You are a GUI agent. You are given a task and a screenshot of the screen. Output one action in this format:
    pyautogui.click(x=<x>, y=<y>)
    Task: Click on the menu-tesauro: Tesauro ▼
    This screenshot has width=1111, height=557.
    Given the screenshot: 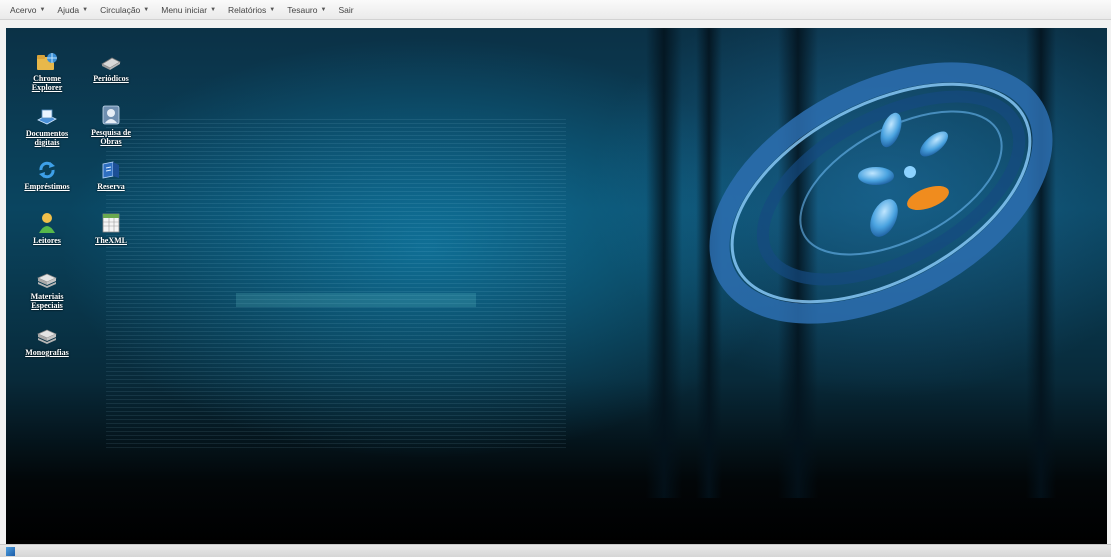 What is the action you would take?
    pyautogui.click(x=306, y=10)
    